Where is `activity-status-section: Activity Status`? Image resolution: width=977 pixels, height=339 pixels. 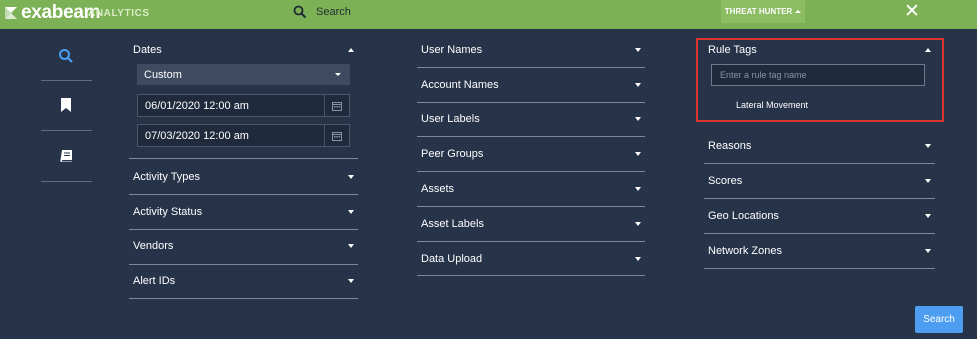 activity-status-section: Activity Status is located at coordinates (243, 212).